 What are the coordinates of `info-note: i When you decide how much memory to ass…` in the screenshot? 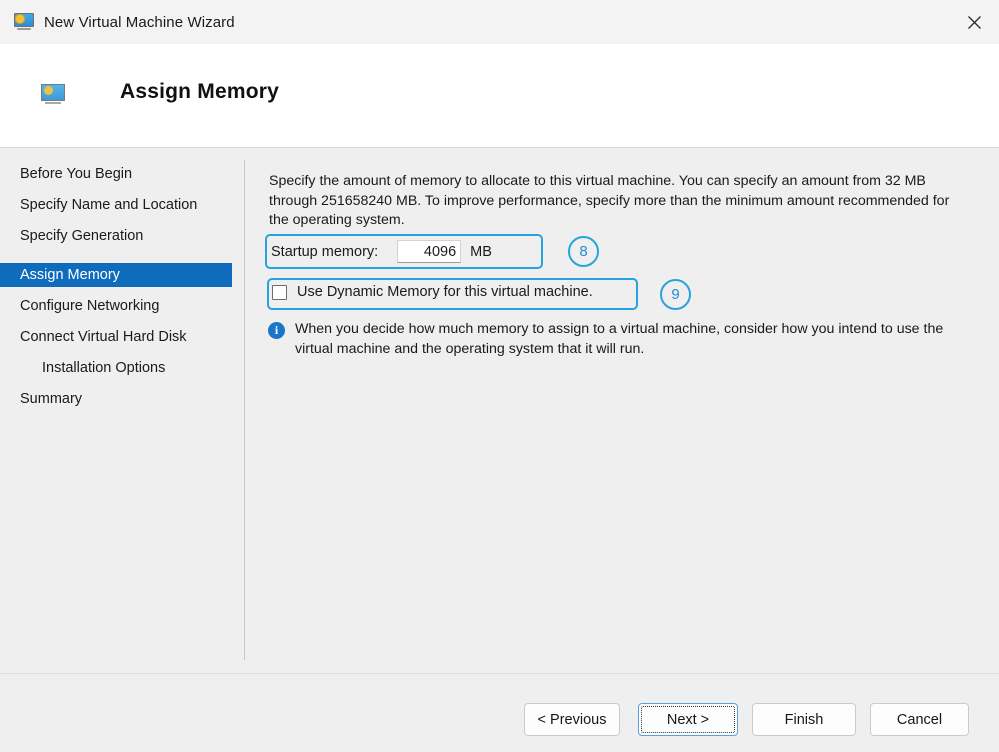 It's located at (613, 339).